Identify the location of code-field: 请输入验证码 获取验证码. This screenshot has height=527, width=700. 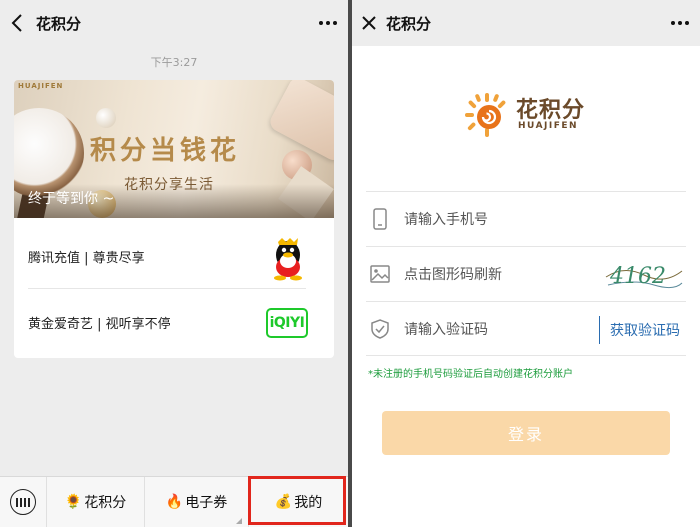
(526, 328).